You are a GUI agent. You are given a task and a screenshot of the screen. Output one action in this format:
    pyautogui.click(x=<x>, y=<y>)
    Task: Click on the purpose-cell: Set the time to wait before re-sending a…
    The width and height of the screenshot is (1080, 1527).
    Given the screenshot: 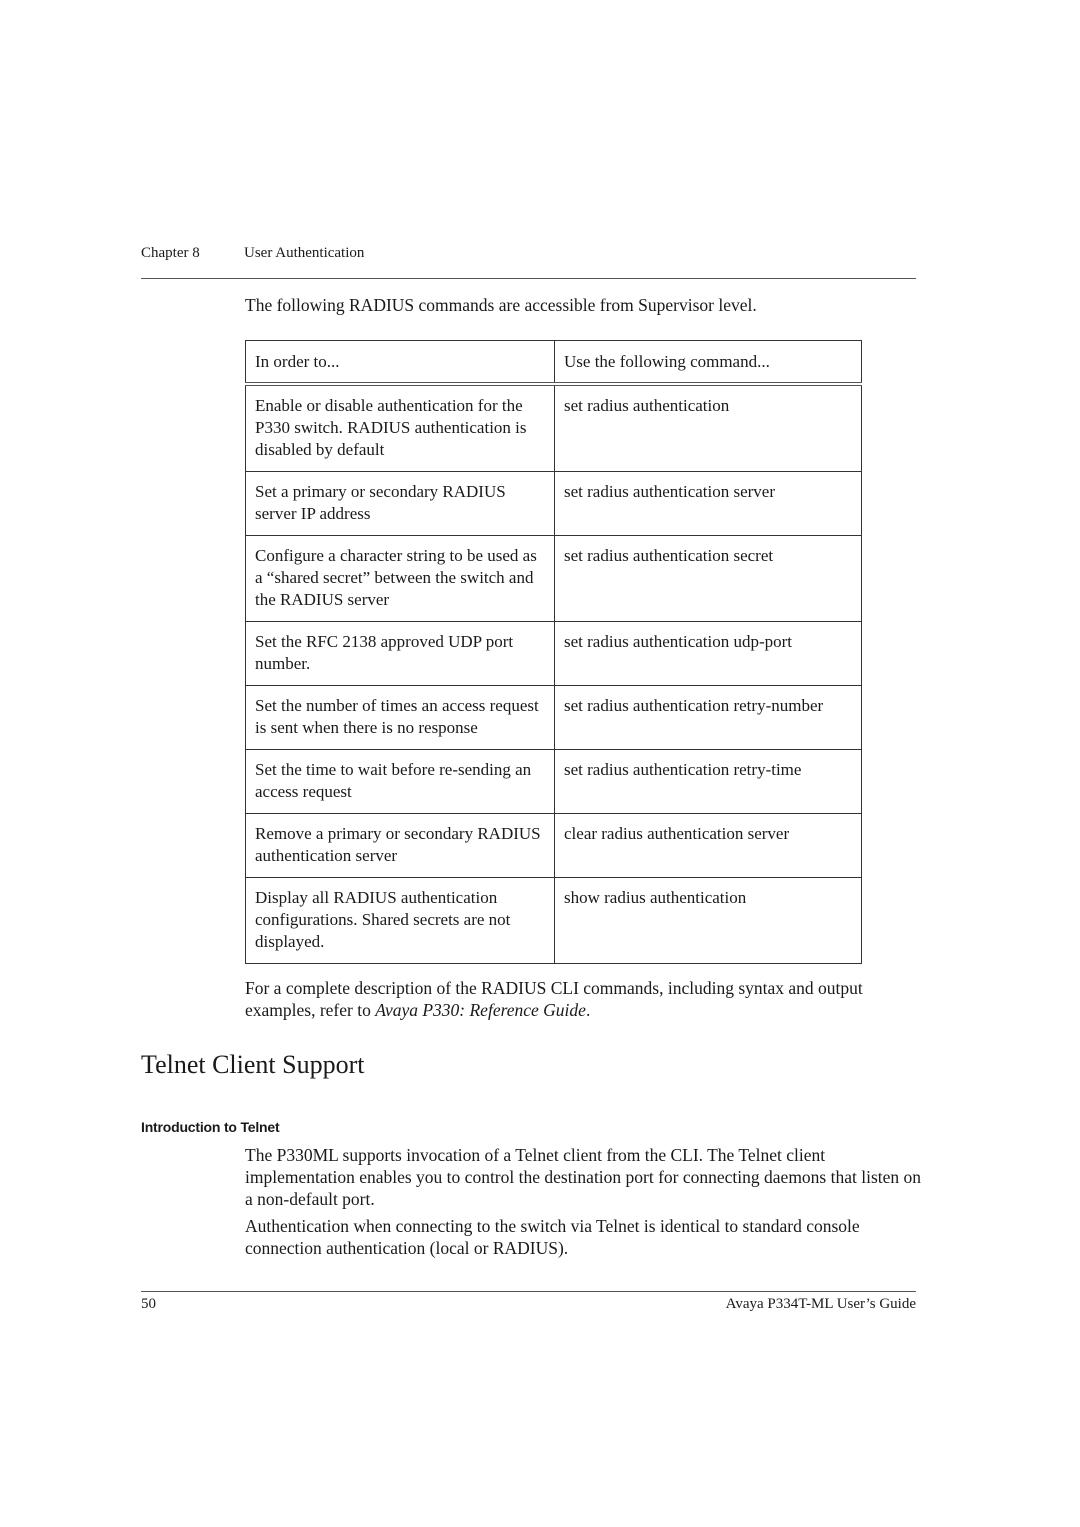 What is the action you would take?
    pyautogui.click(x=400, y=781)
    